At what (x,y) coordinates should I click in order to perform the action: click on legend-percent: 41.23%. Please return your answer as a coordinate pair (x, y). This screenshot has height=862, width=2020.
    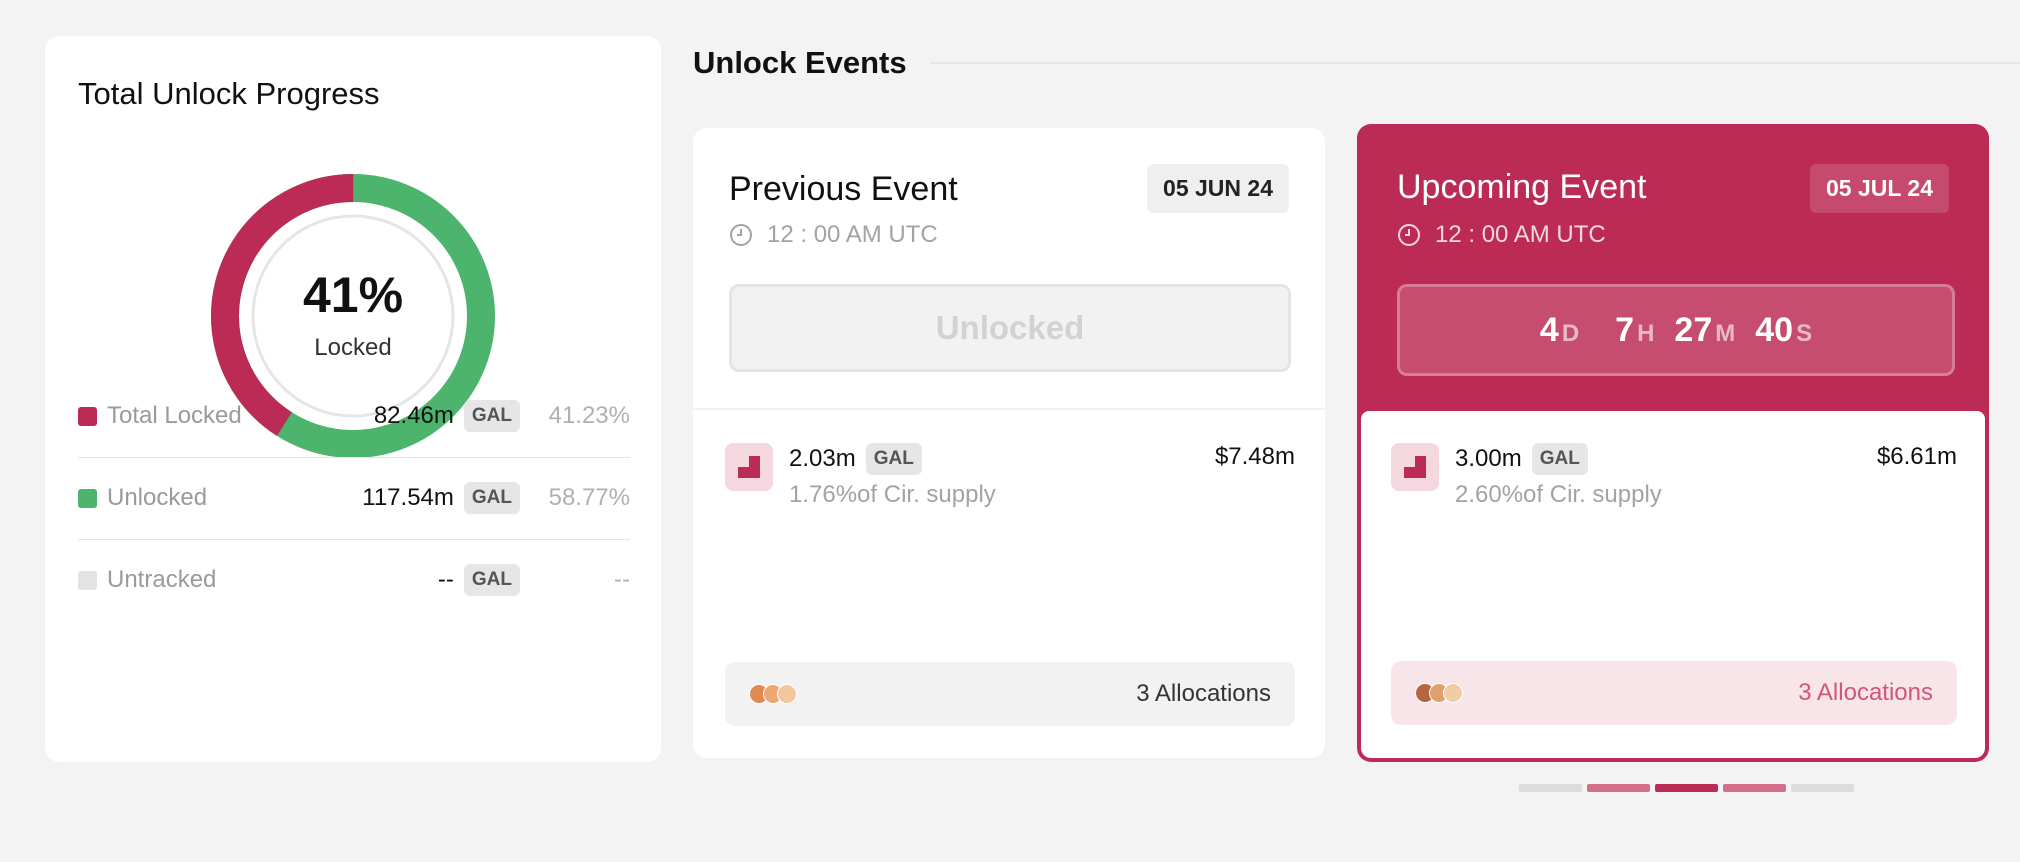
    Looking at the image, I should click on (589, 415).